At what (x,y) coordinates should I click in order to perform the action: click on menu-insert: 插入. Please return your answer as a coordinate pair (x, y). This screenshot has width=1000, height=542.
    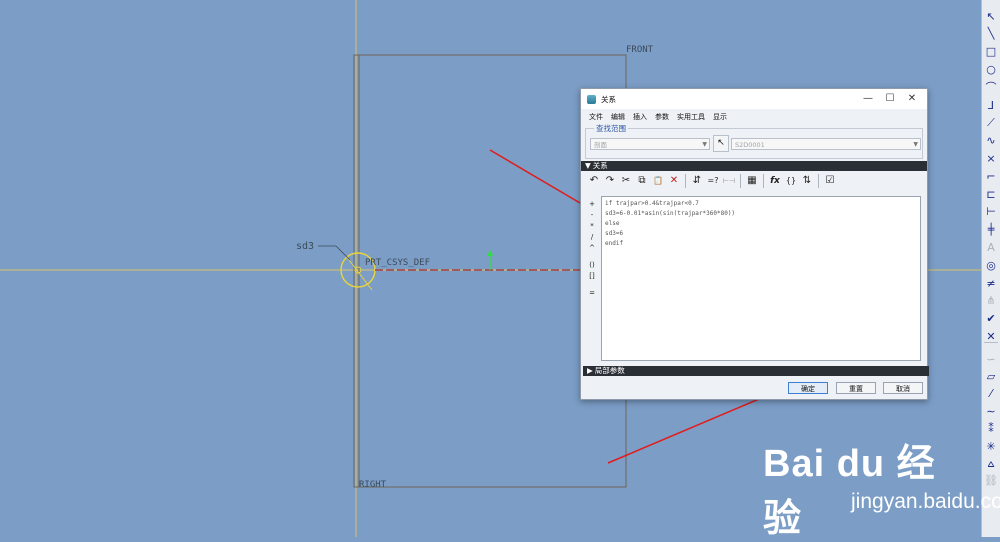
    Looking at the image, I should click on (640, 117).